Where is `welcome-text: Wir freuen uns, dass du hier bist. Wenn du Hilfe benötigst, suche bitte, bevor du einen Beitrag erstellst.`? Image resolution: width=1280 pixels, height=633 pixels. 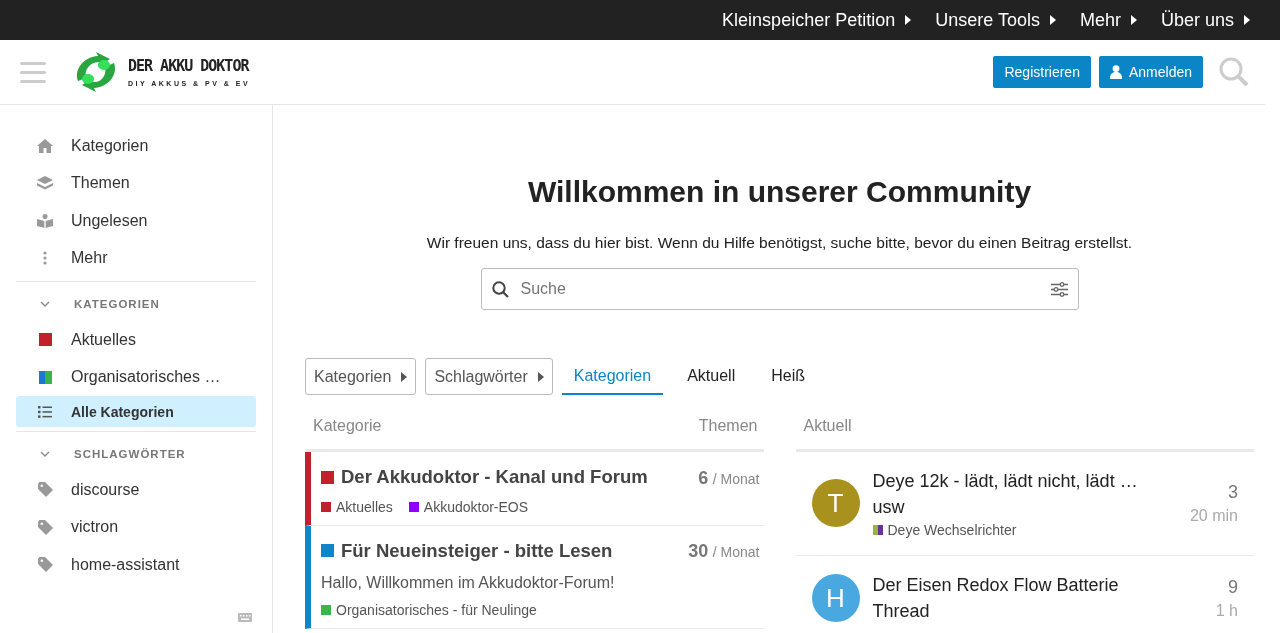
welcome-text: Wir freuen uns, dass du hier bist. Wenn du Hilfe benötigst, suche bitte, bevor du einen Beitrag erstellst. is located at coordinates (779, 243).